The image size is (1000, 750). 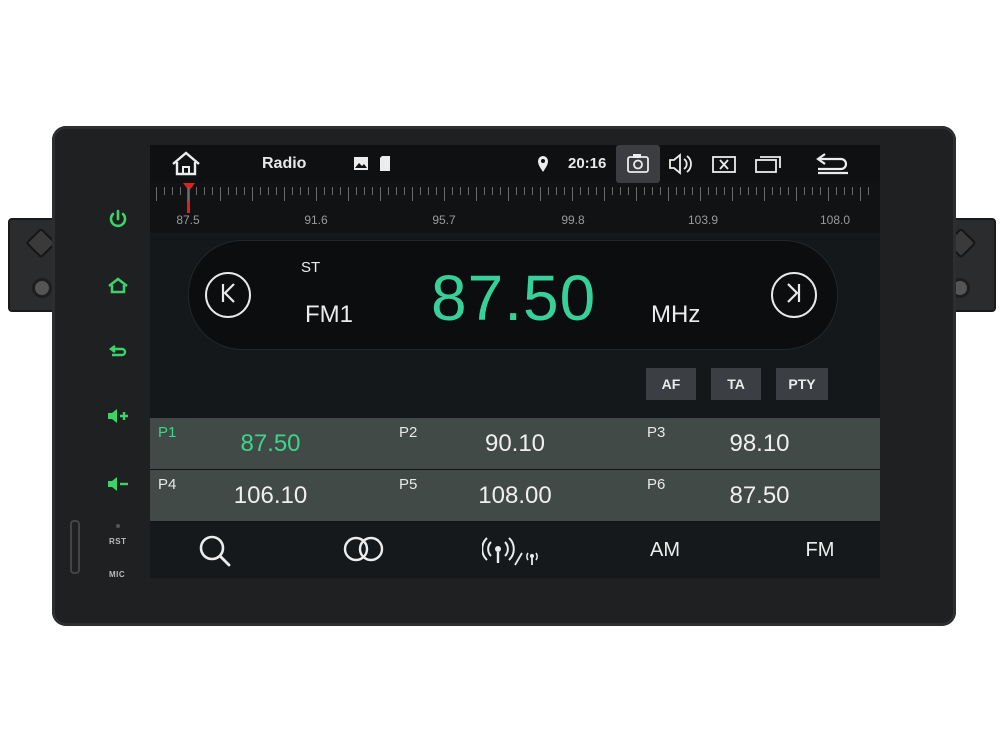 What do you see at coordinates (316, 220) in the screenshot?
I see `dial-label: 91.6` at bounding box center [316, 220].